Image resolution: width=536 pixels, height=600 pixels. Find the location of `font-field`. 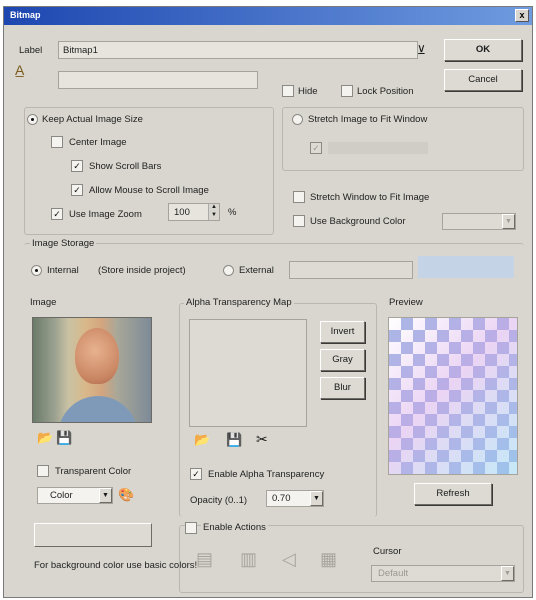

font-field is located at coordinates (158, 80).